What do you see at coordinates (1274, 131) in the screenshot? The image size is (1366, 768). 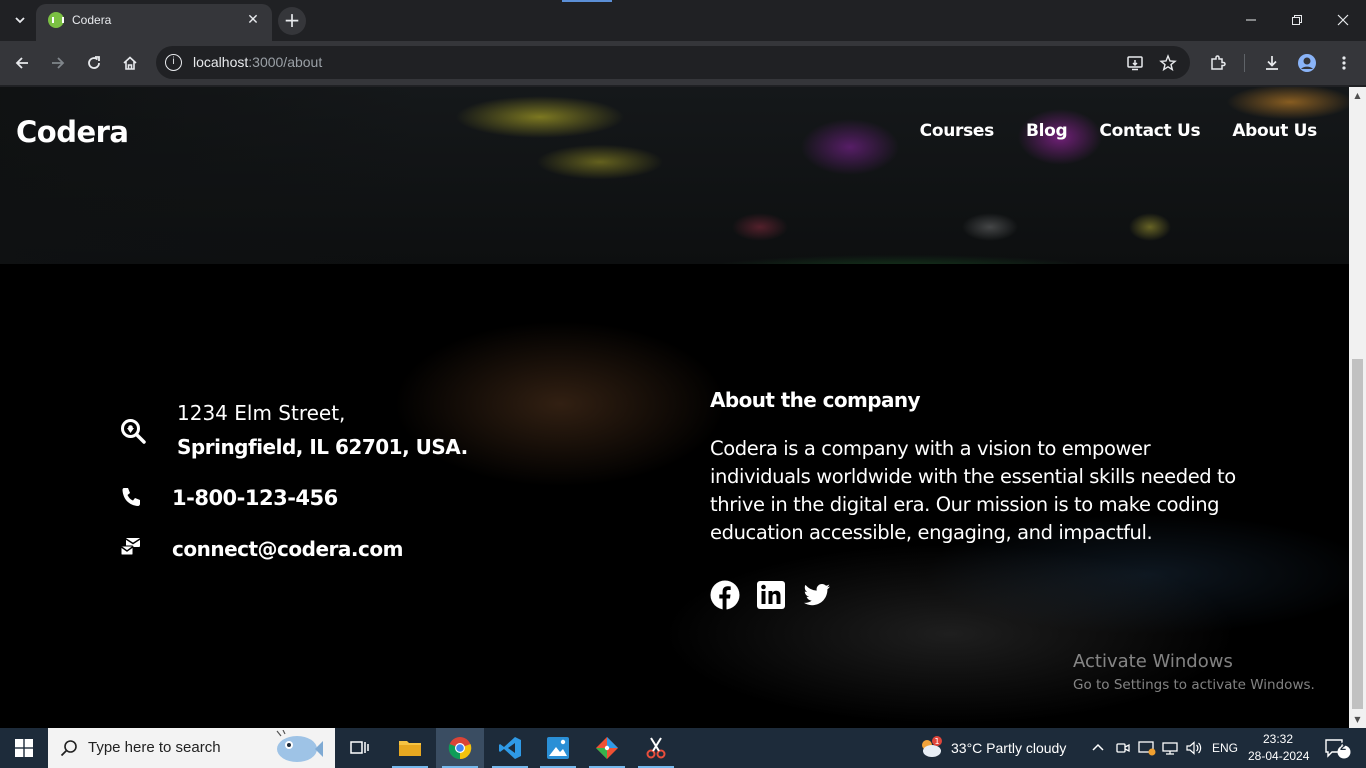 I see `nav-about-us: About Us` at bounding box center [1274, 131].